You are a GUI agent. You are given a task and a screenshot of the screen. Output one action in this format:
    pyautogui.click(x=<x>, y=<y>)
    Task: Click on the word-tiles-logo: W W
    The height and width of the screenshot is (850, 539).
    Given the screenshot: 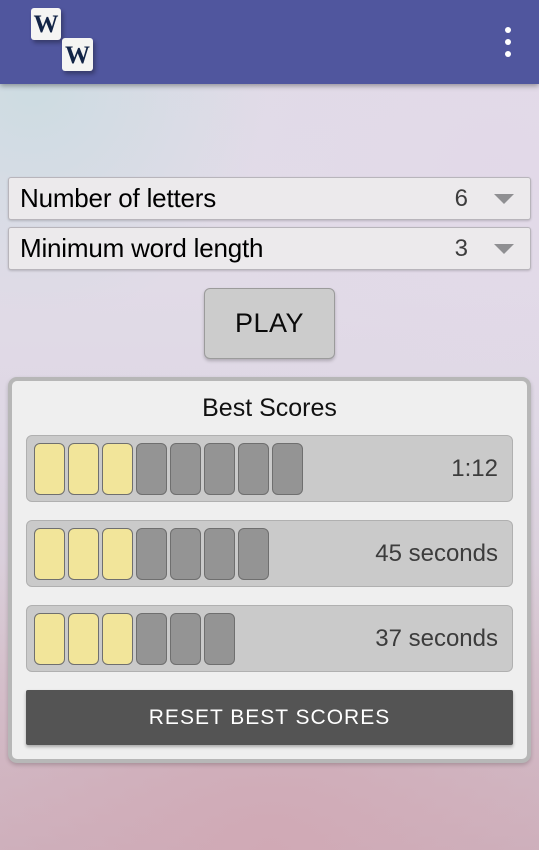 What is the action you would take?
    pyautogui.click(x=66, y=42)
    